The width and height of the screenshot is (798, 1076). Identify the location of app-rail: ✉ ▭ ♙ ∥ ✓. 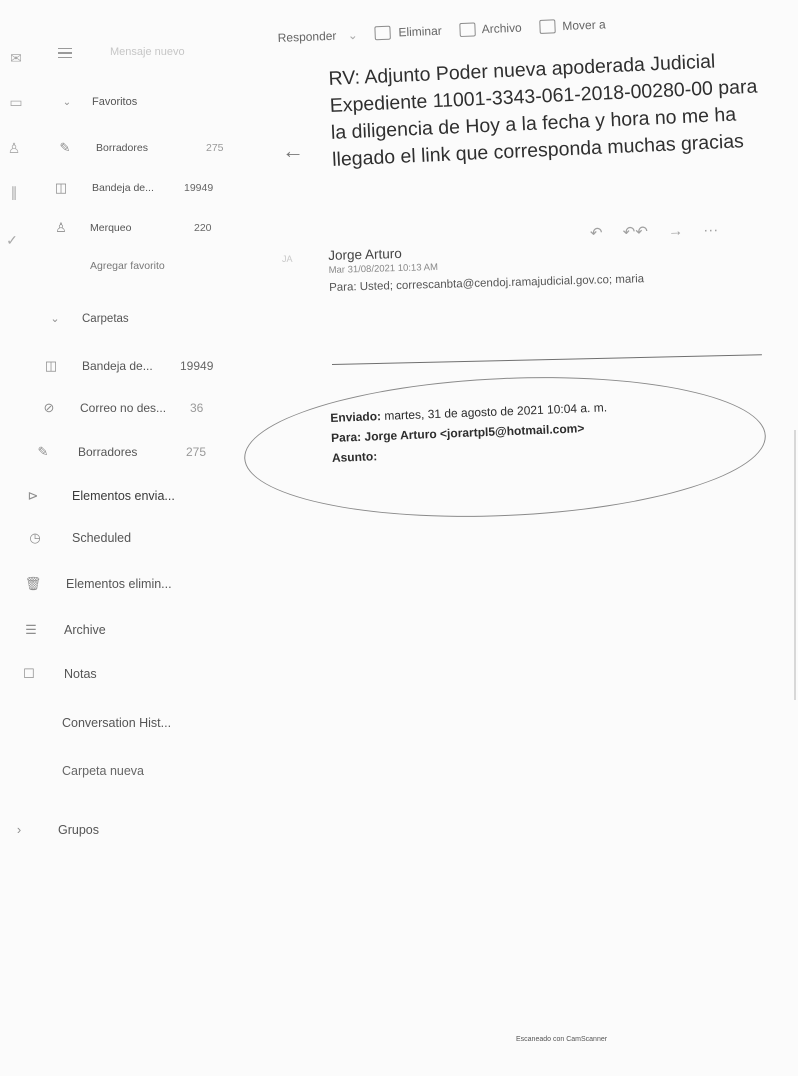
(18, 150).